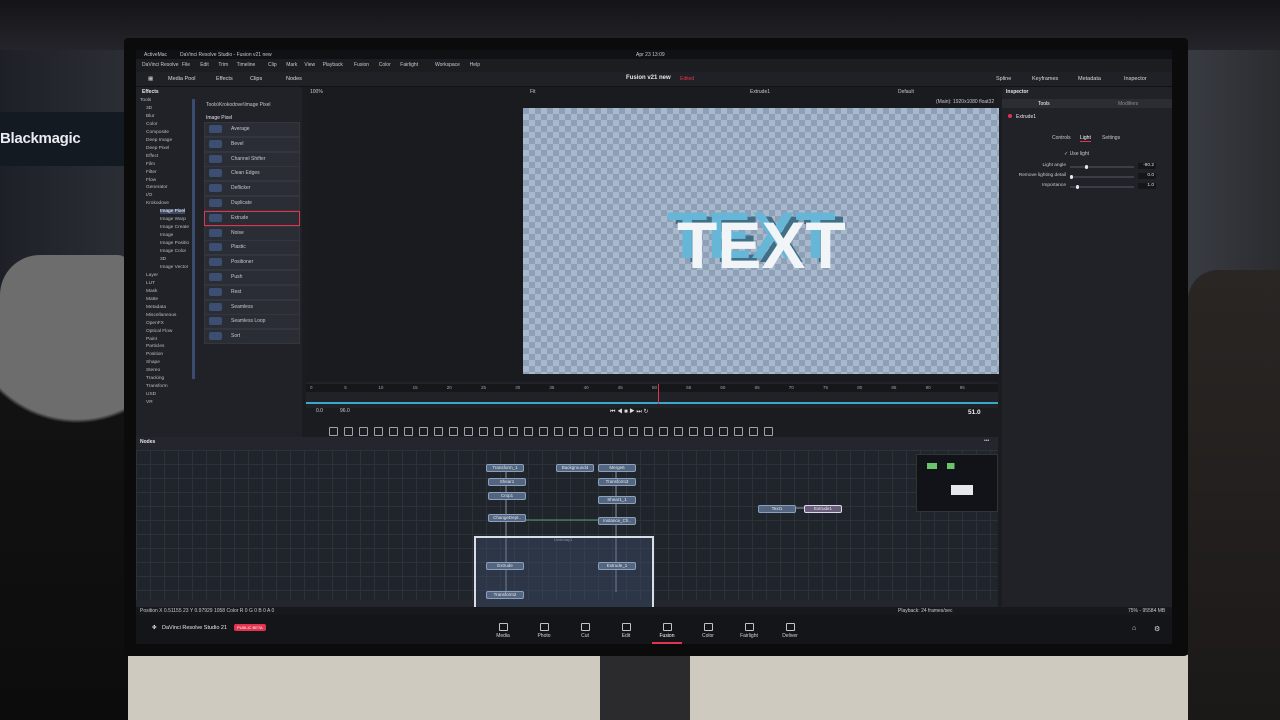  Describe the element at coordinates (1077, 187) in the screenshot. I see `slider-handle` at that location.